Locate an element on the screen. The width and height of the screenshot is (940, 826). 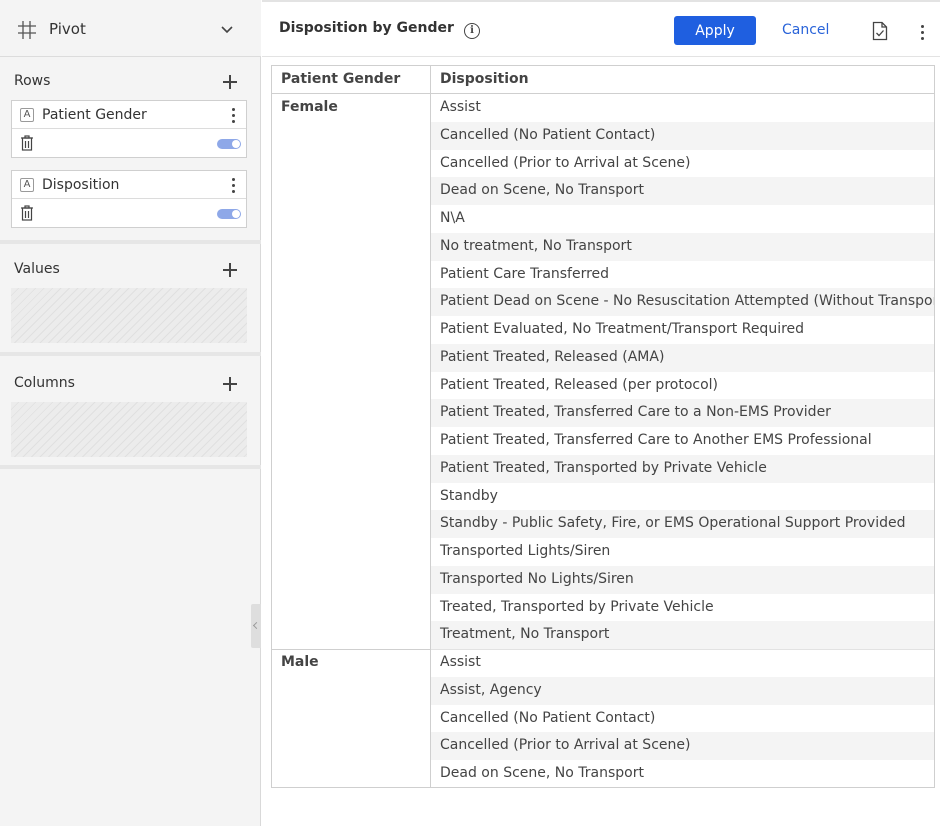
table-cell: N\A is located at coordinates (452, 218).